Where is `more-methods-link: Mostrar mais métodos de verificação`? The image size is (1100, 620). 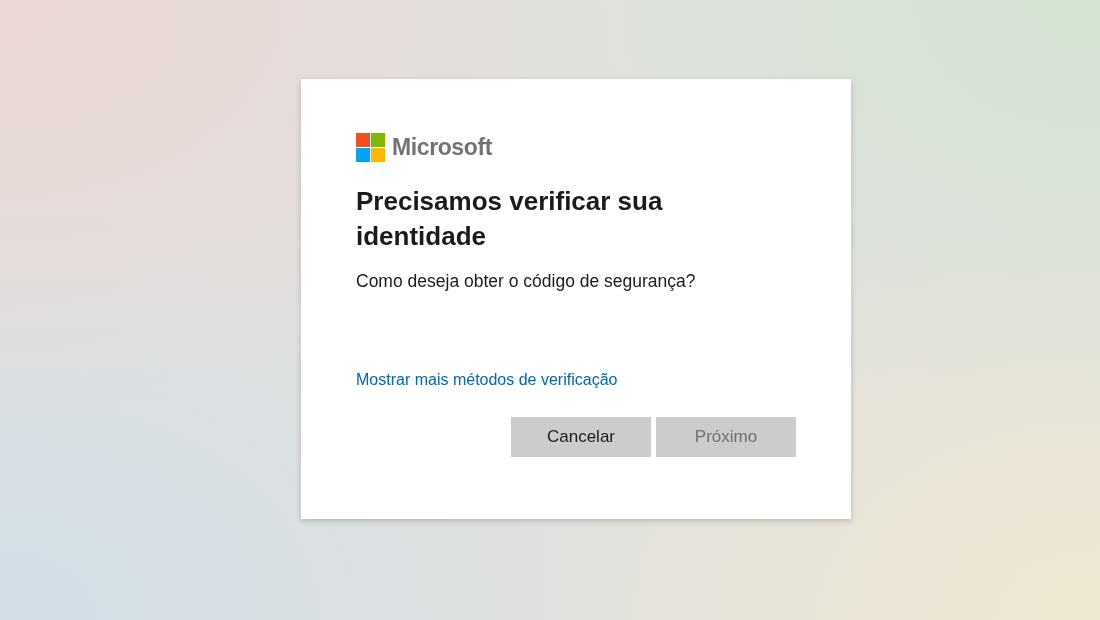 more-methods-link: Mostrar mais métodos de verificação is located at coordinates (487, 380).